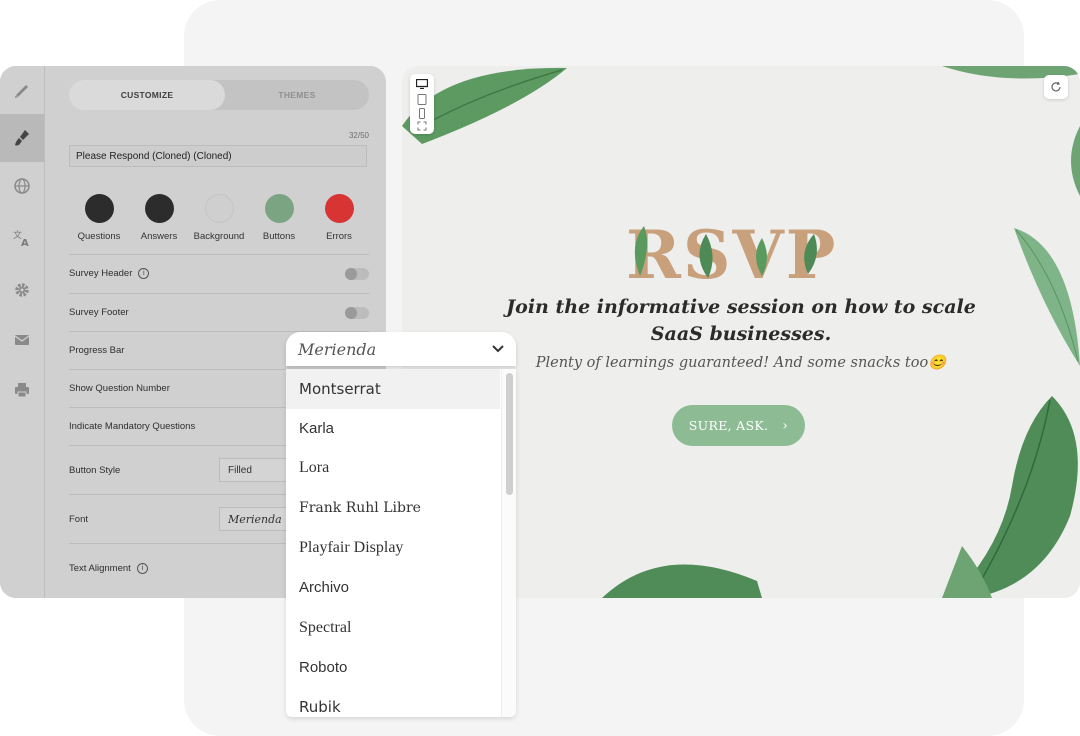 Image resolution: width=1080 pixels, height=736 pixels. I want to click on survey-footer-toggle, so click(357, 313).